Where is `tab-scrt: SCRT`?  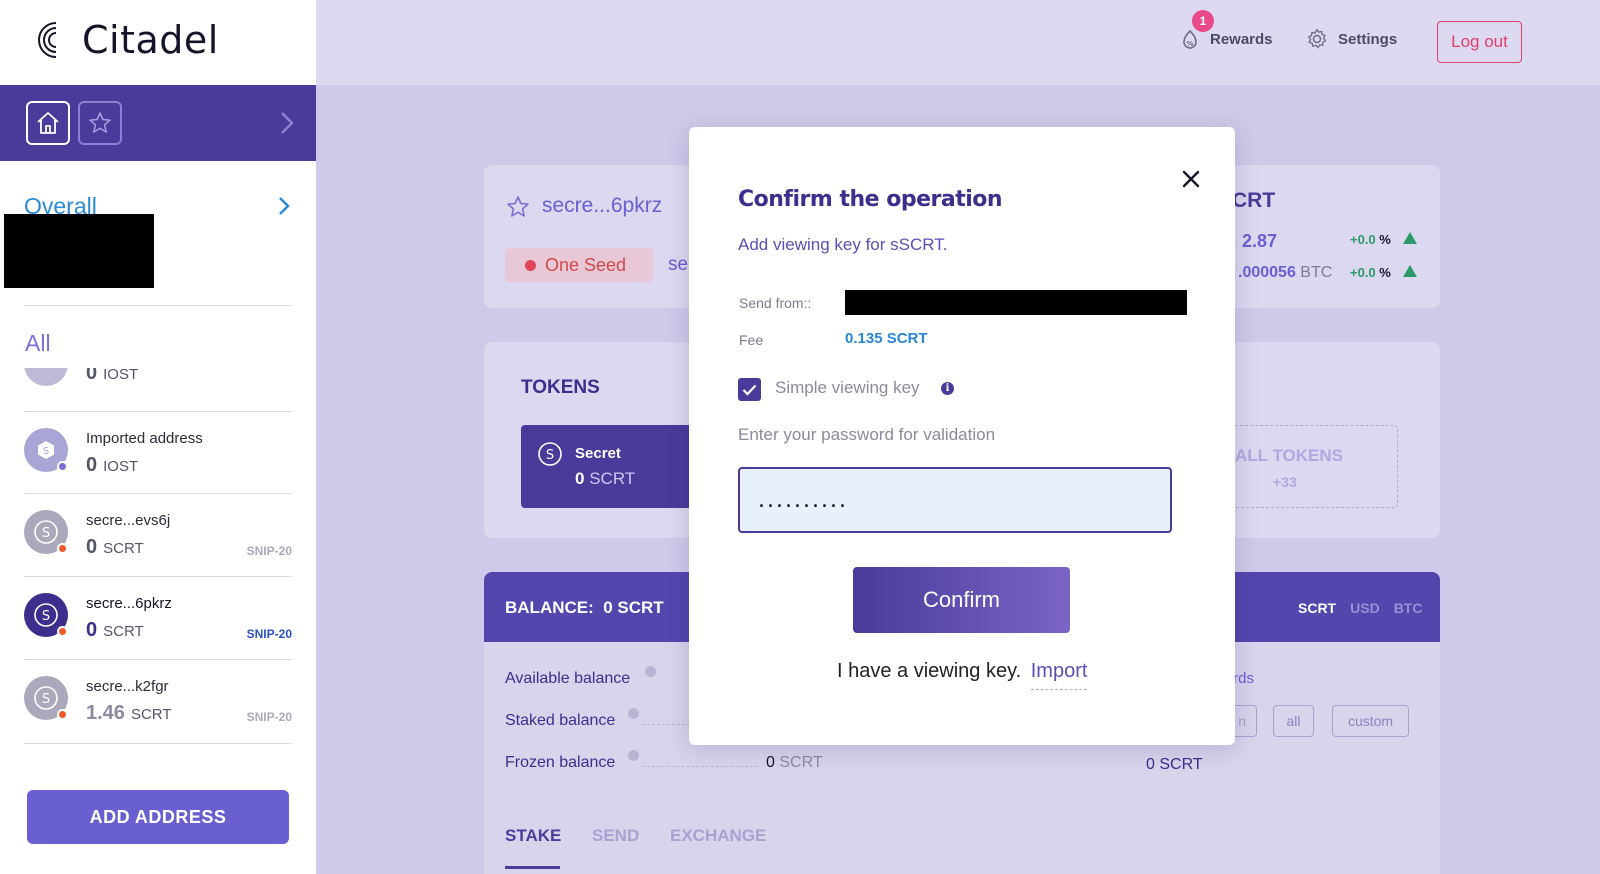
tab-scrt: SCRT is located at coordinates (1317, 608).